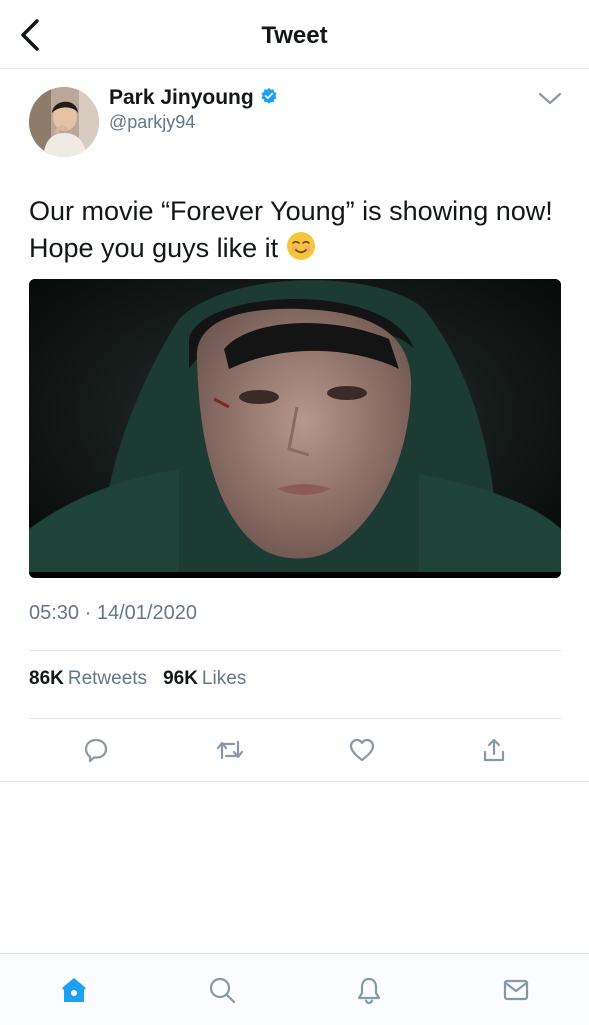 The height and width of the screenshot is (1025, 589). I want to click on share-icon, so click(494, 750).